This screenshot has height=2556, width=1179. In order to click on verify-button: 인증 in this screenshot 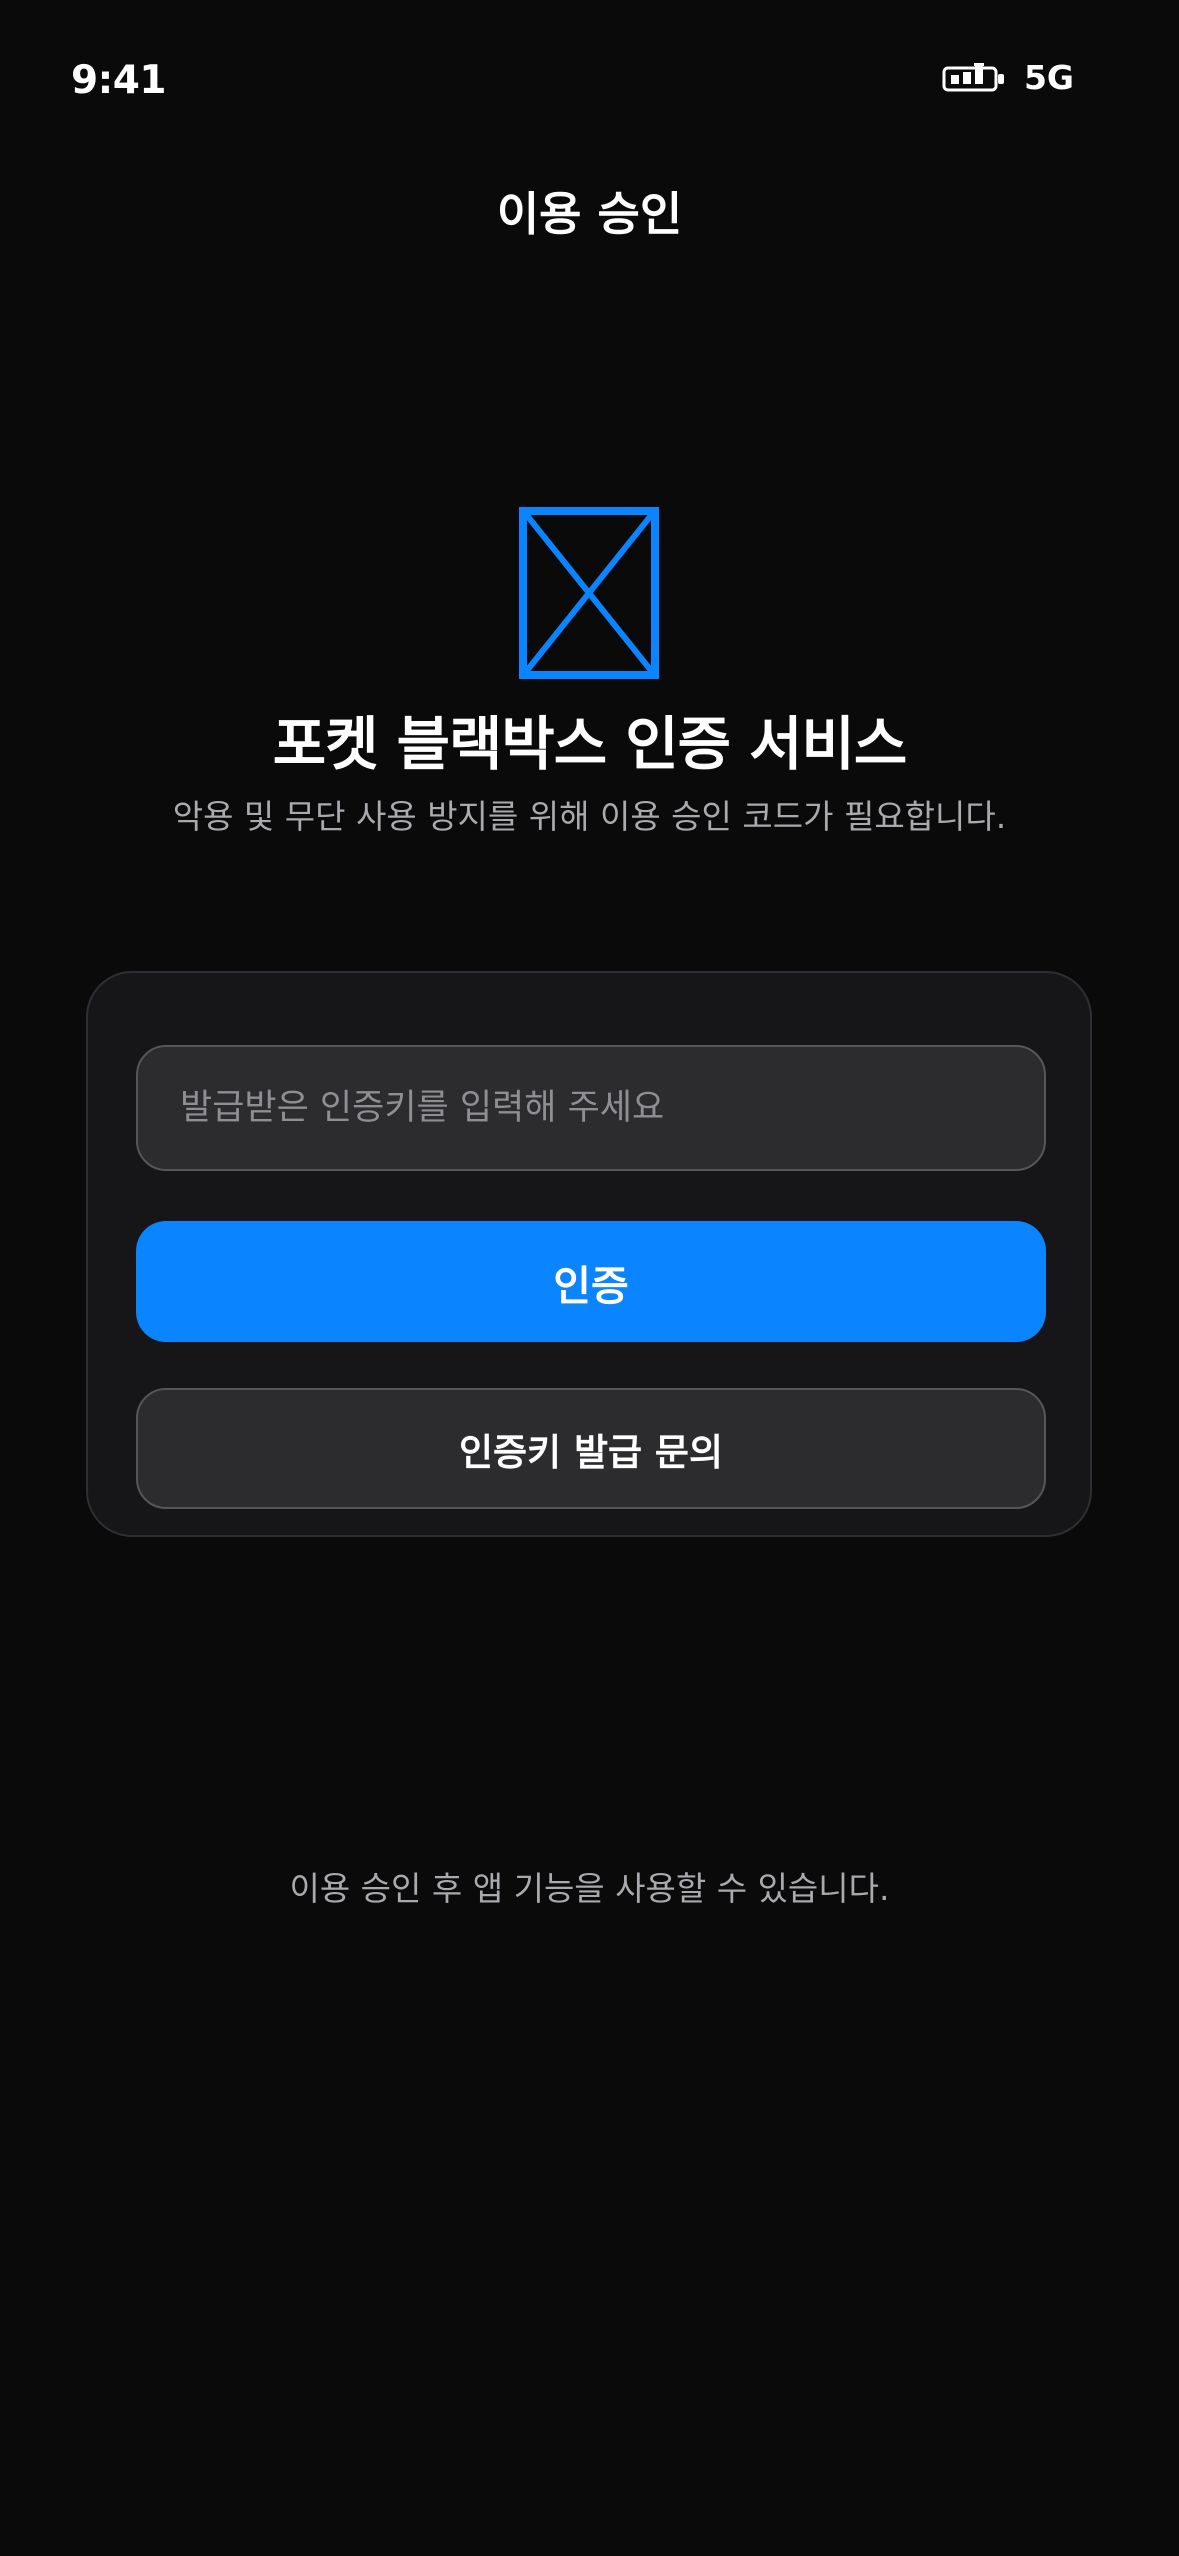, I will do `click(591, 1281)`.